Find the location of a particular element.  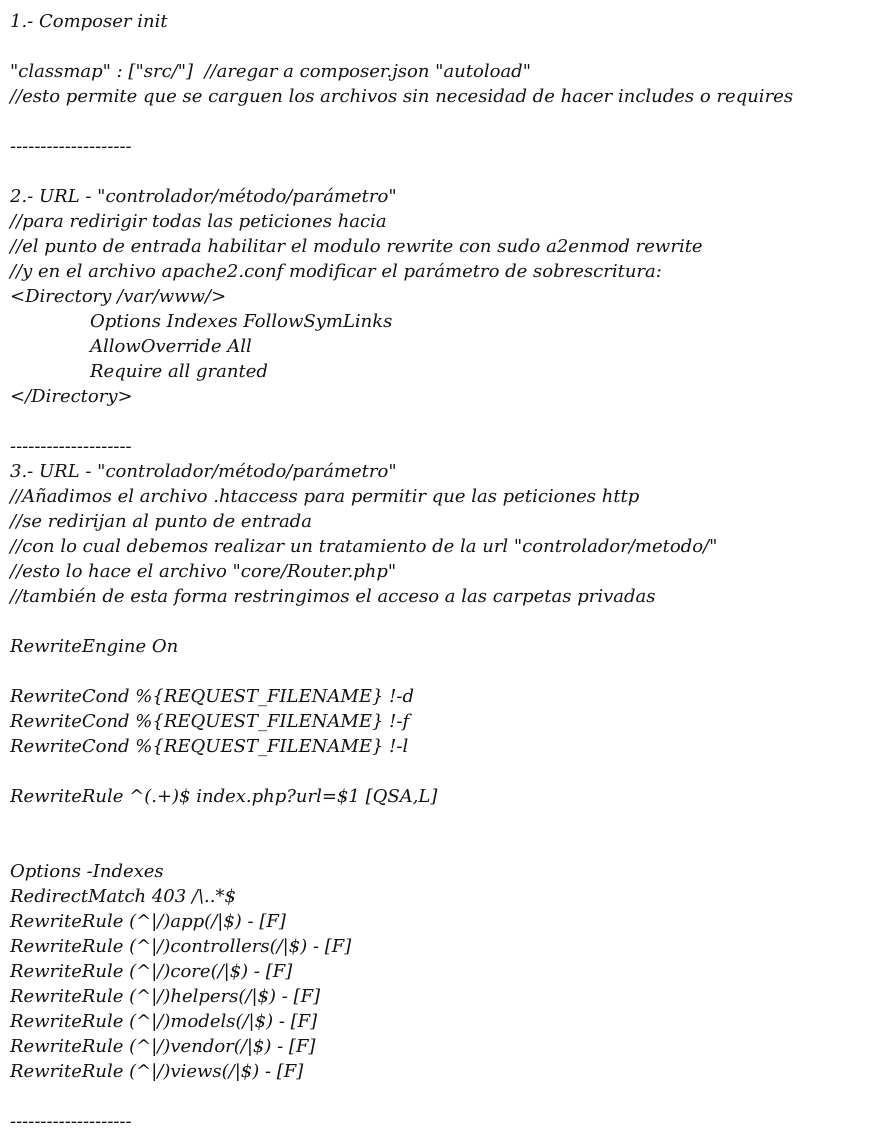

doc-line: RewriteRule (^|/)vendor(/|$) - [F] is located at coordinates (163, 1046).